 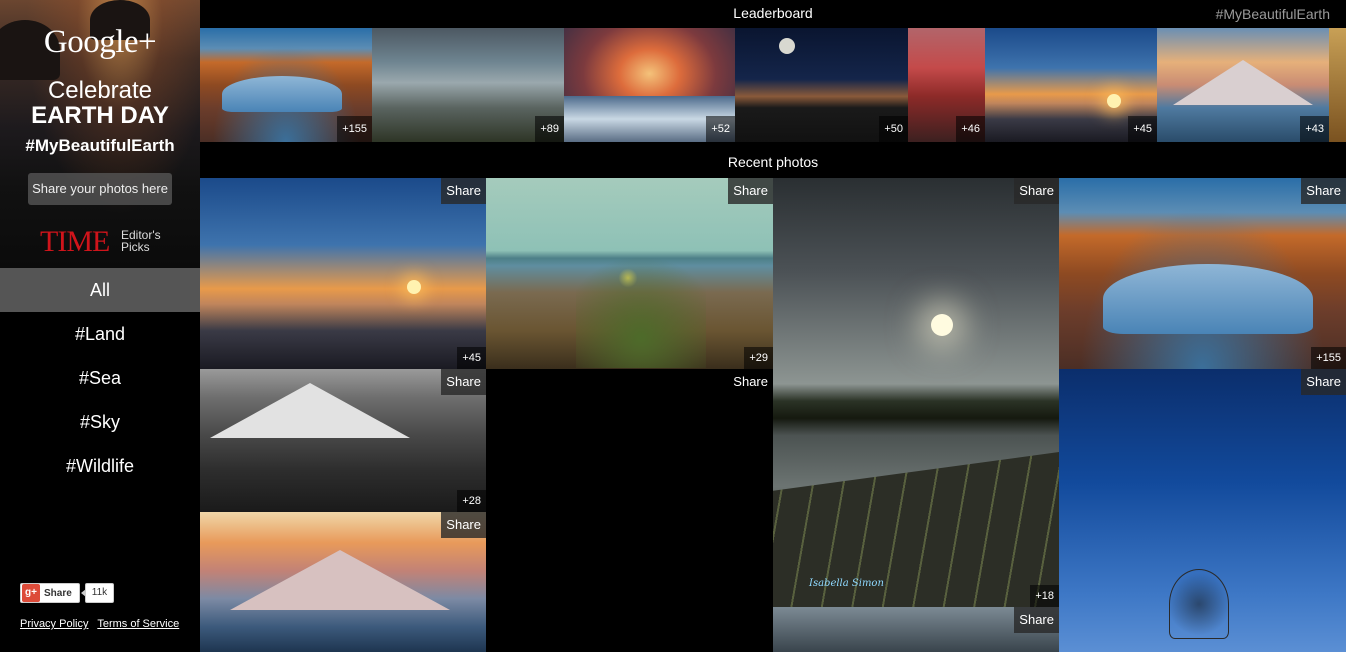 I want to click on plus-count: +52, so click(x=720, y=129).